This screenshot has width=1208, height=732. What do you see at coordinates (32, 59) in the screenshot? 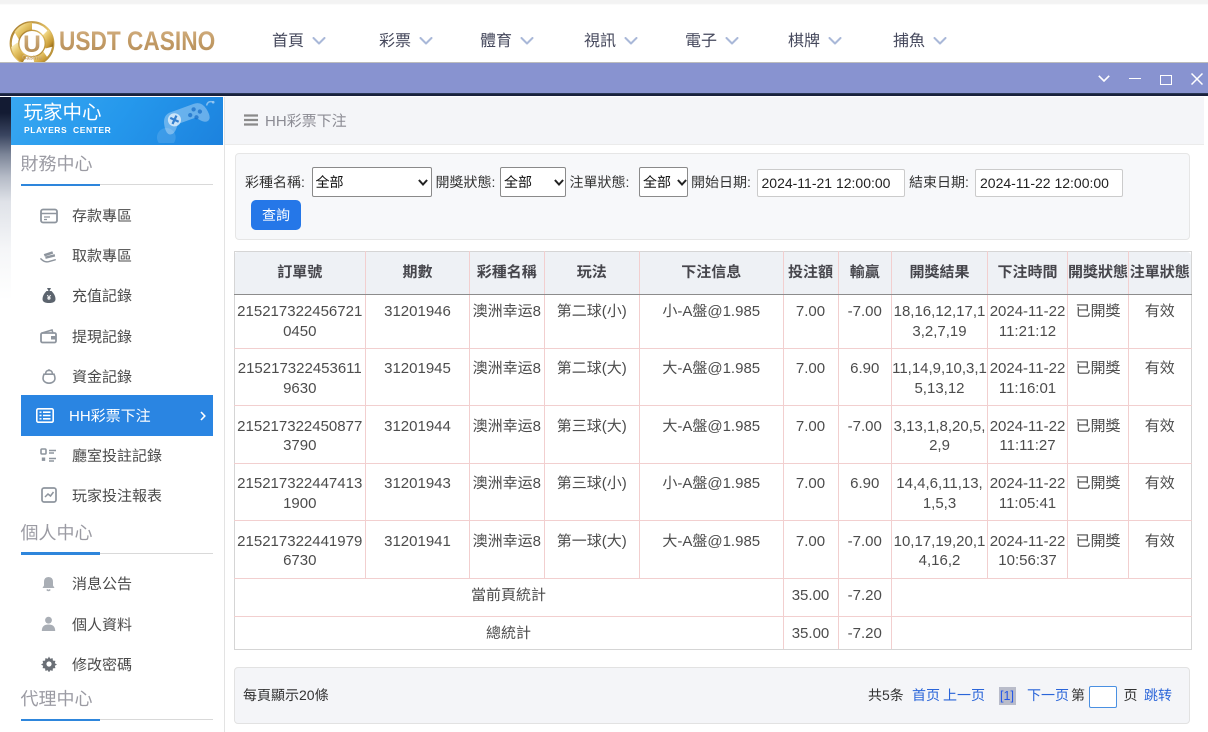
I see `svg-text: Casino` at bounding box center [32, 59].